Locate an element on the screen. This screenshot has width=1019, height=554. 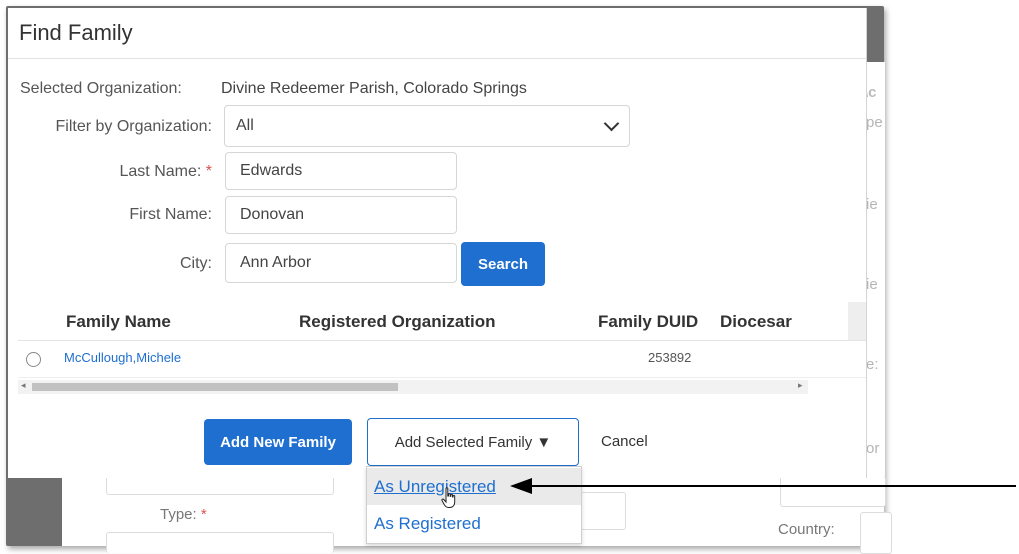
background-country-input is located at coordinates (876, 533).